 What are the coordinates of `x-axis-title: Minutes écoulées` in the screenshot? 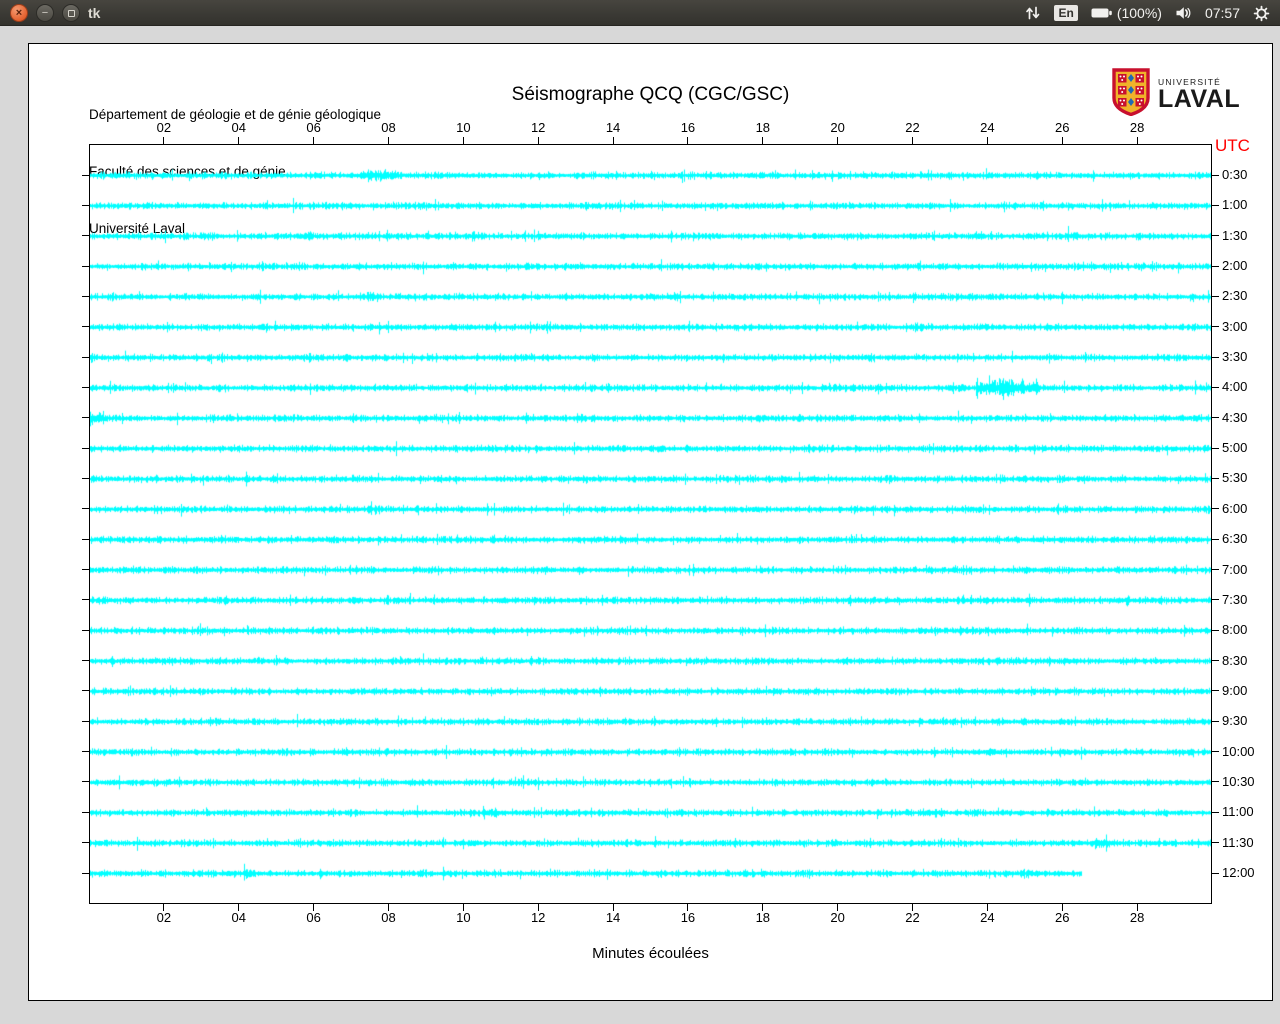 It's located at (650, 953).